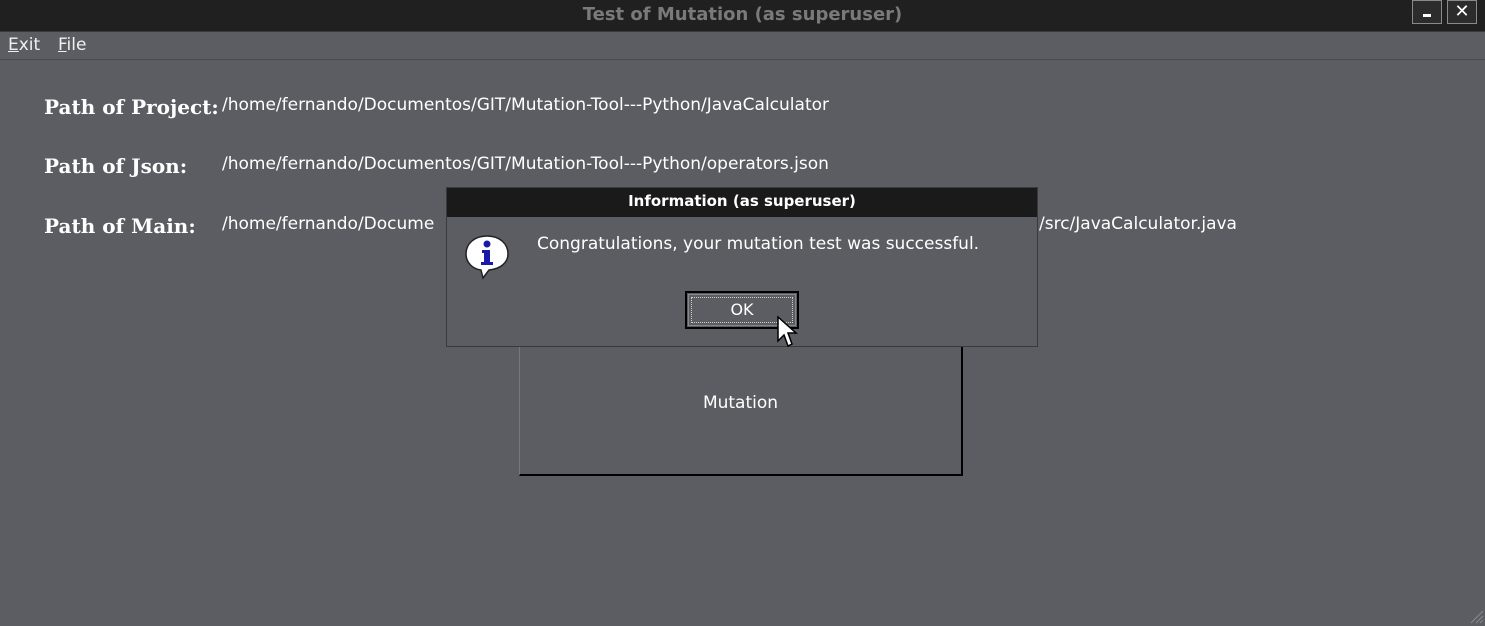 The width and height of the screenshot is (1485, 626). Describe the element at coordinates (742, 46) in the screenshot. I see `menu-bar: Exit File` at that location.